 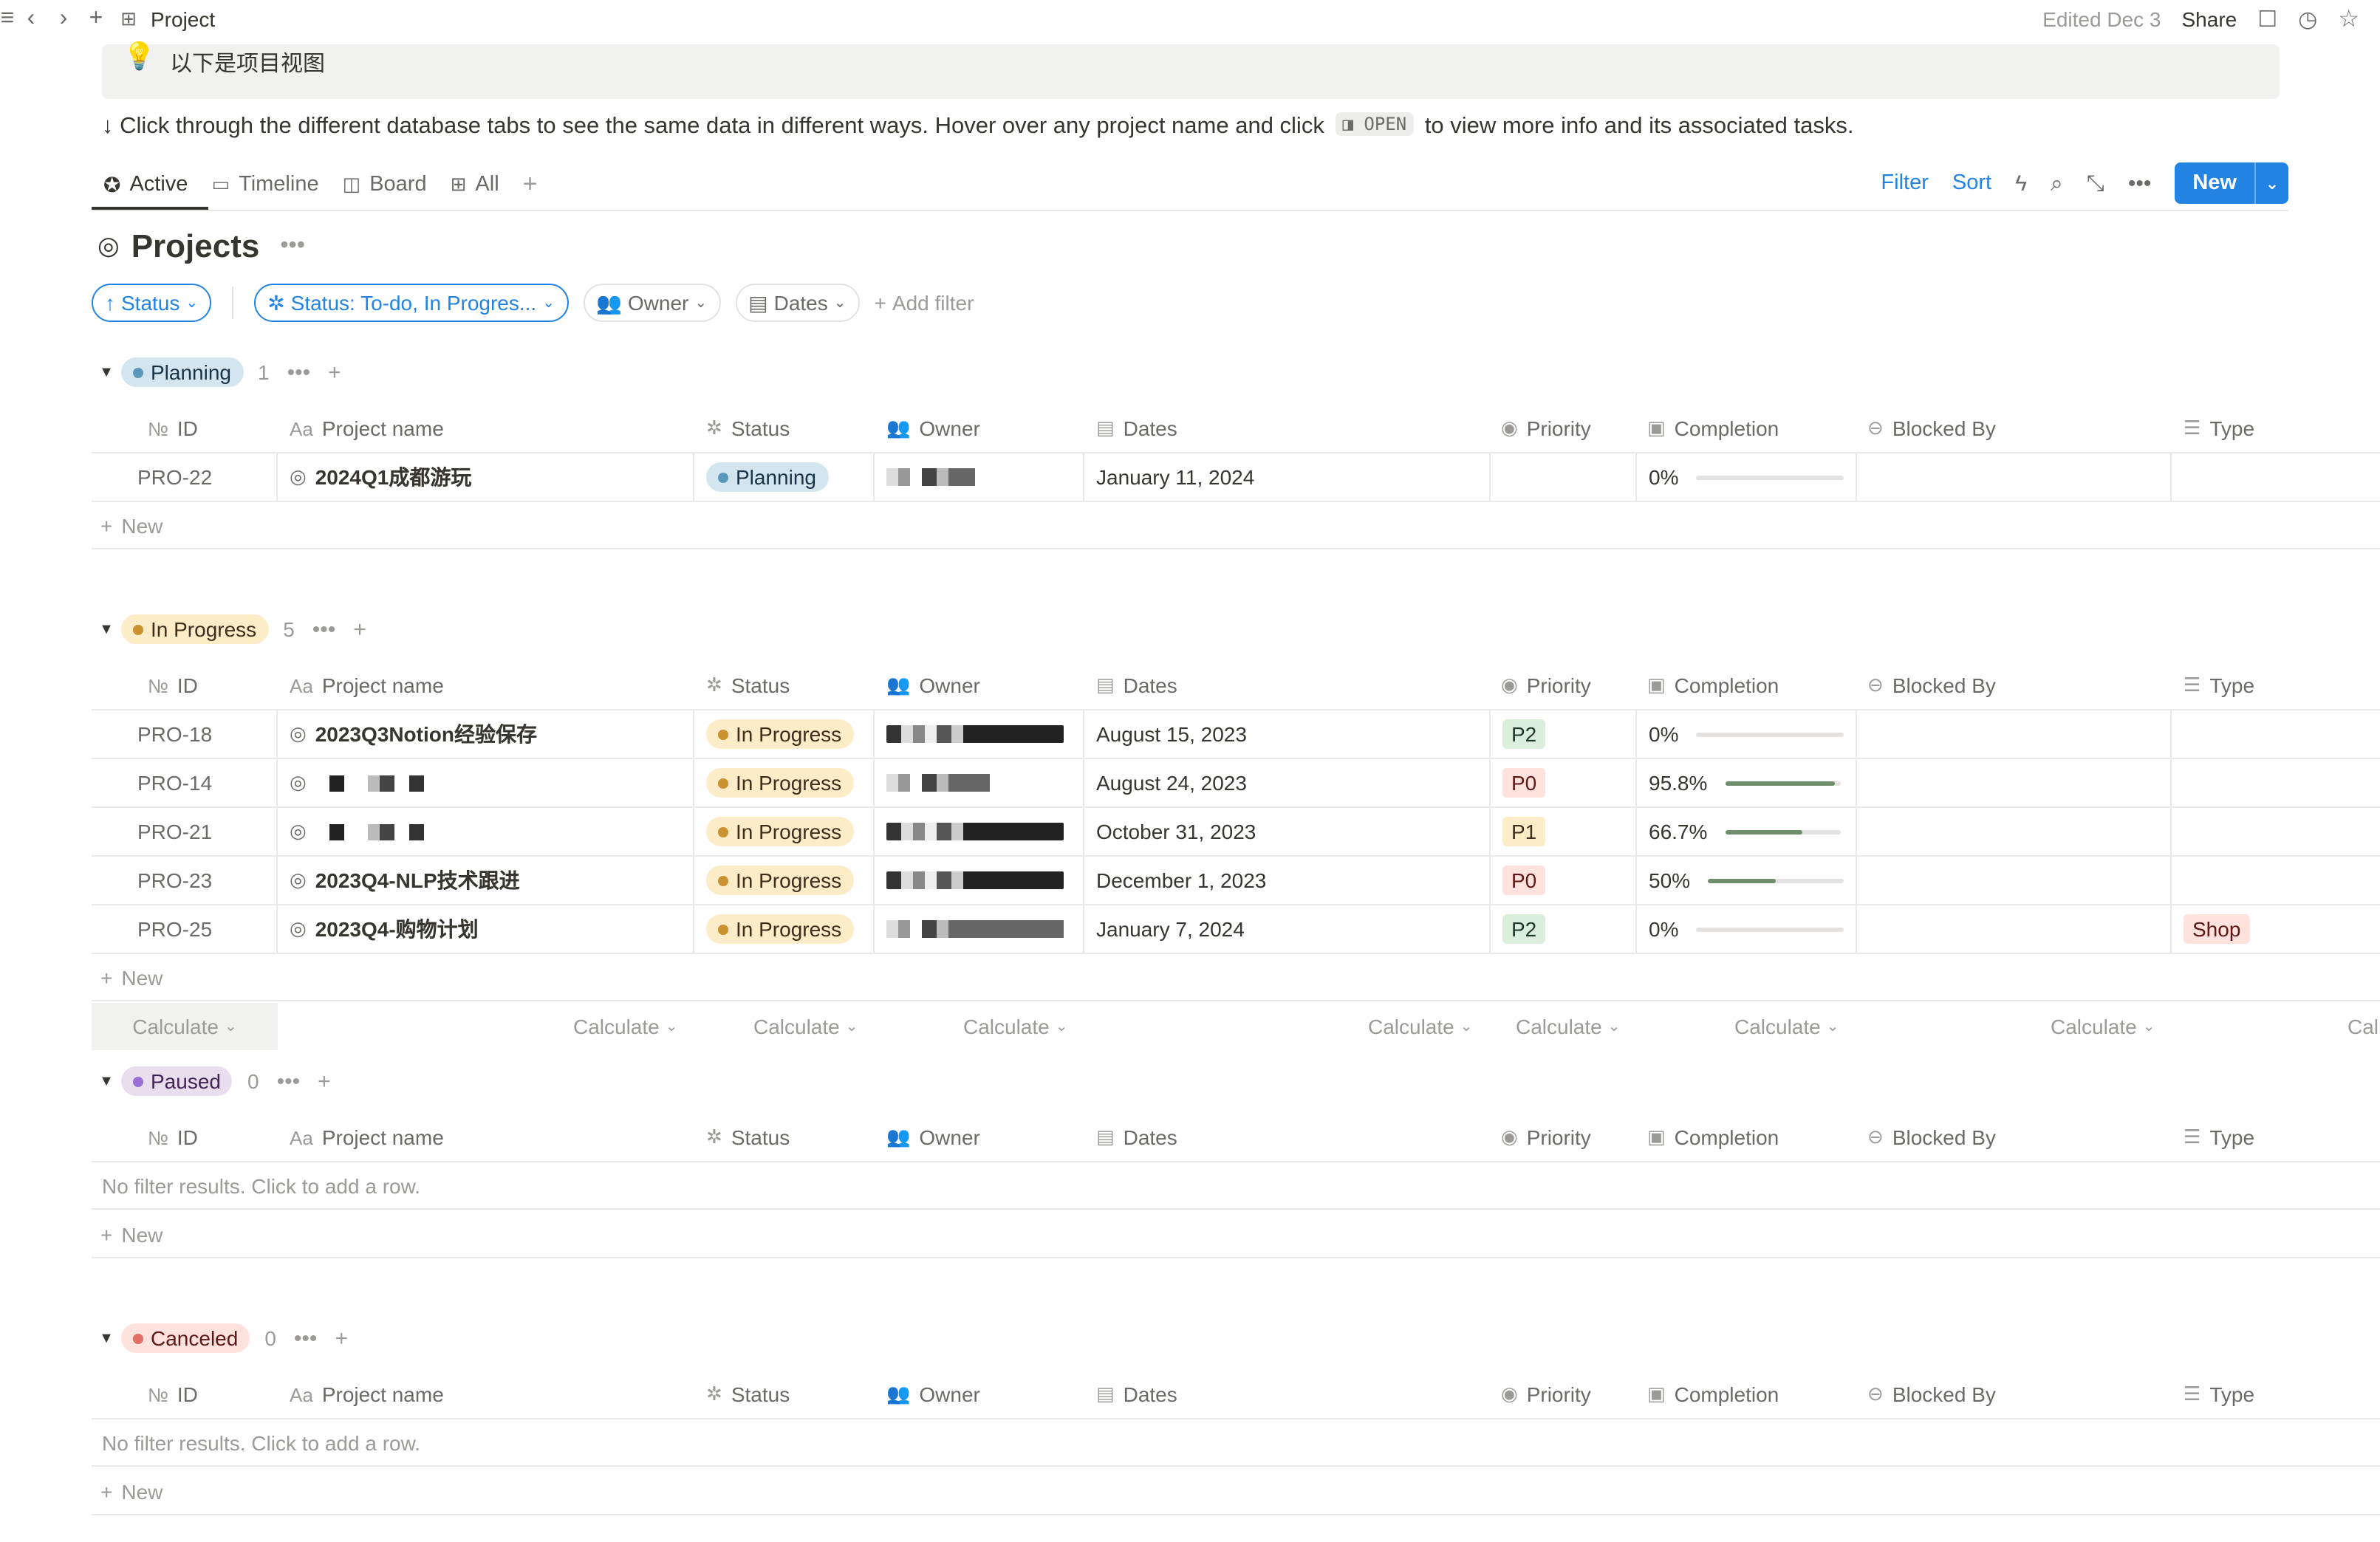 I want to click on cell-completion: 50%, so click(x=1747, y=880).